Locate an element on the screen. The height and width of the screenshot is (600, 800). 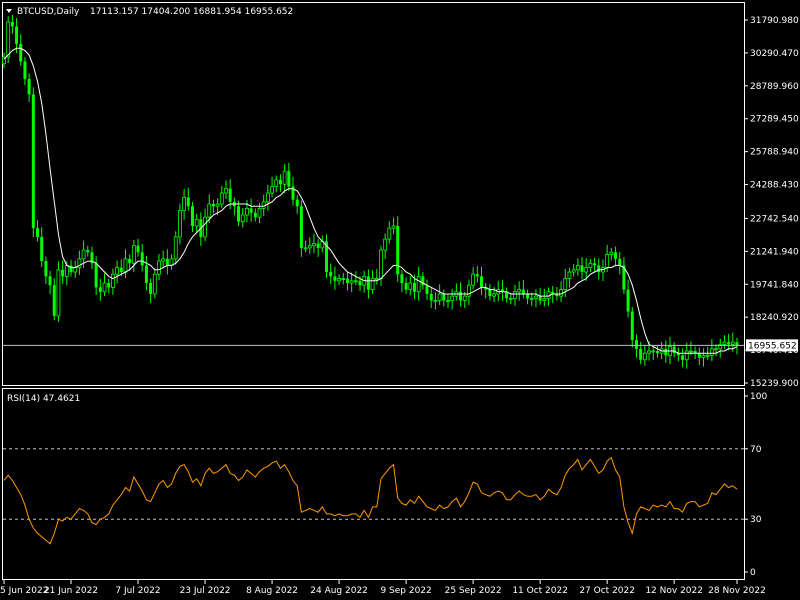
price-tick-label: 30290.470 is located at coordinates (774, 54).